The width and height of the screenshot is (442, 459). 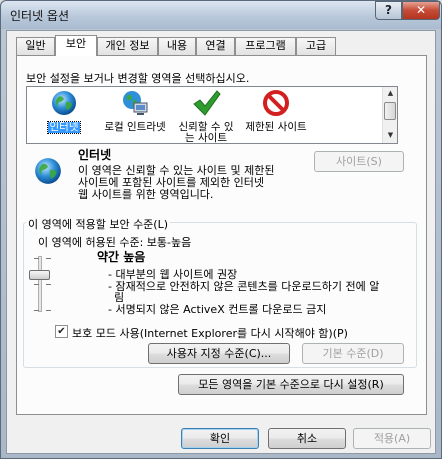 I want to click on intranet-icon, so click(x=135, y=103).